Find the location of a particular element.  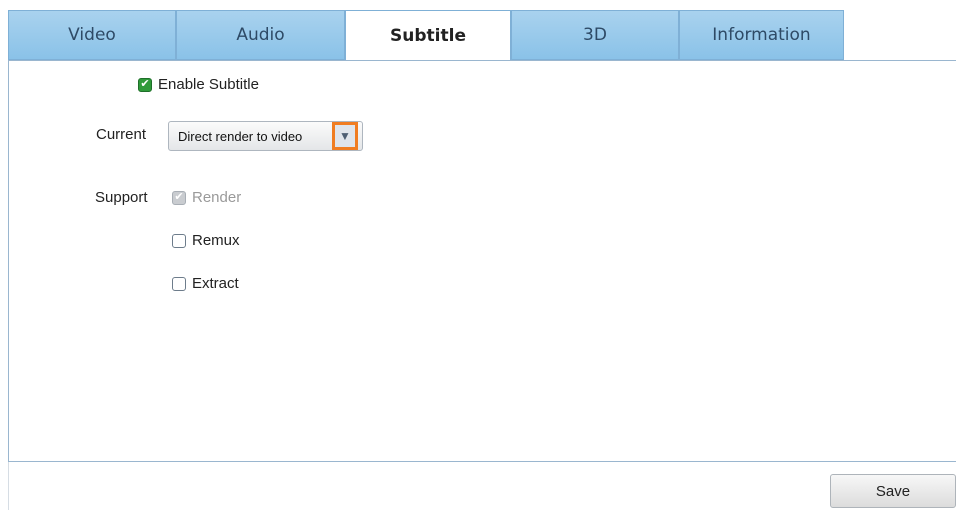

enable-subtitle-row: ✔ Enable Subtitle is located at coordinates (198, 84).